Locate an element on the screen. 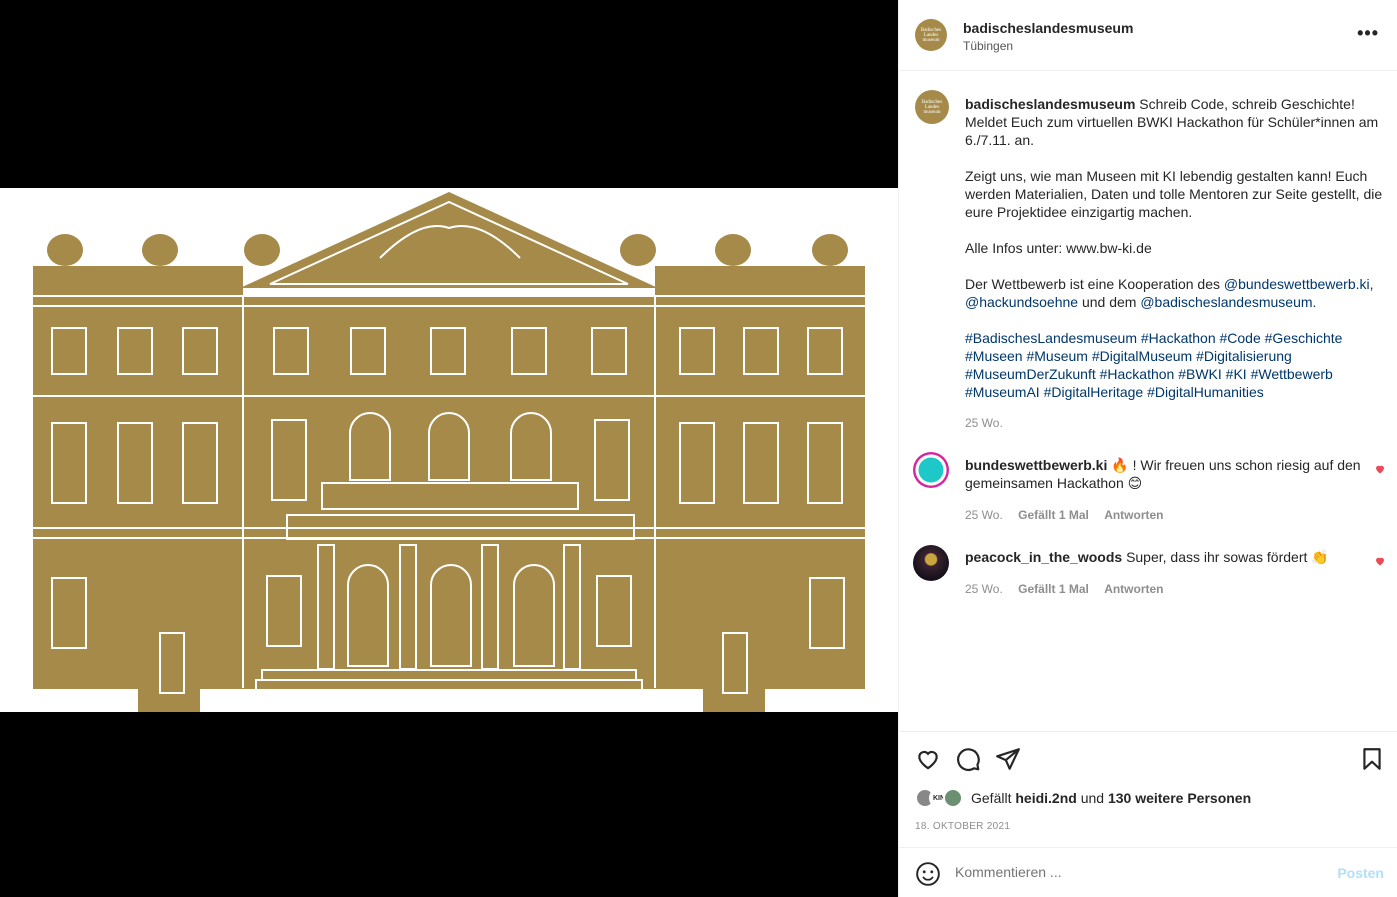 The image size is (1397, 897). caption-paragraph: Alle Infos unter: www.bw-ki.de is located at coordinates (1058, 248).